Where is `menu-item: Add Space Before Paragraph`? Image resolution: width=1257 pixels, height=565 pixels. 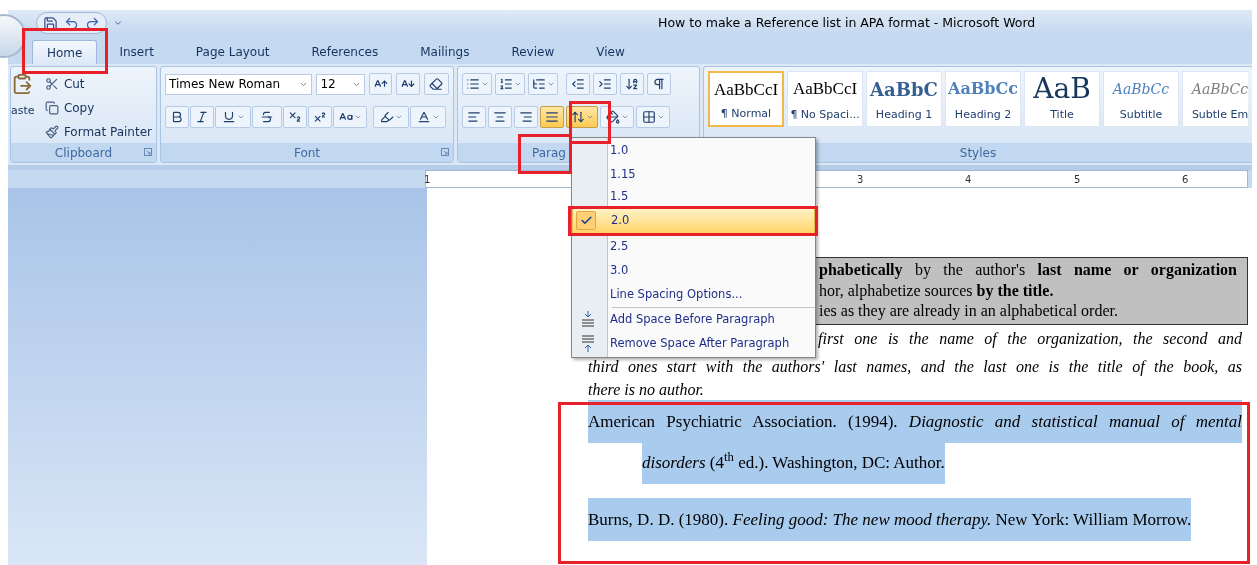 menu-item: Add Space Before Paragraph is located at coordinates (693, 320).